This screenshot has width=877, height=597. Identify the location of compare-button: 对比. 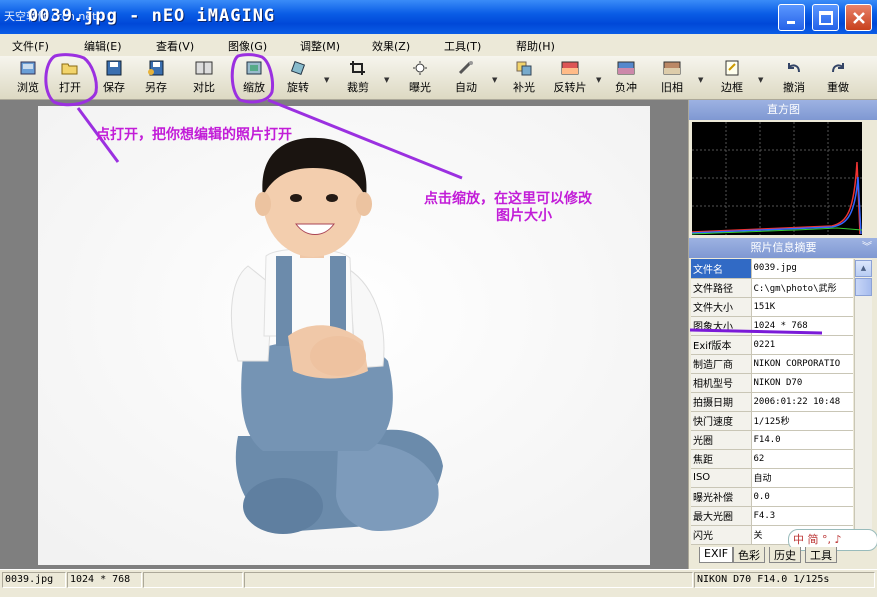
(204, 78).